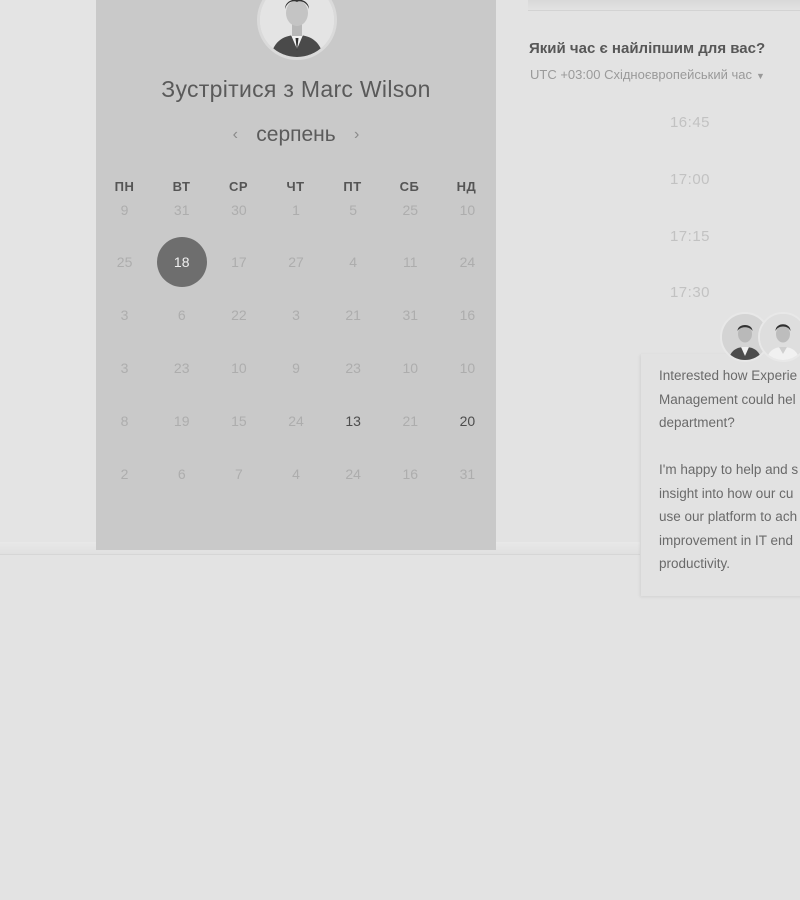  What do you see at coordinates (726, 540) in the screenshot?
I see `info-line: improvement in IT end` at bounding box center [726, 540].